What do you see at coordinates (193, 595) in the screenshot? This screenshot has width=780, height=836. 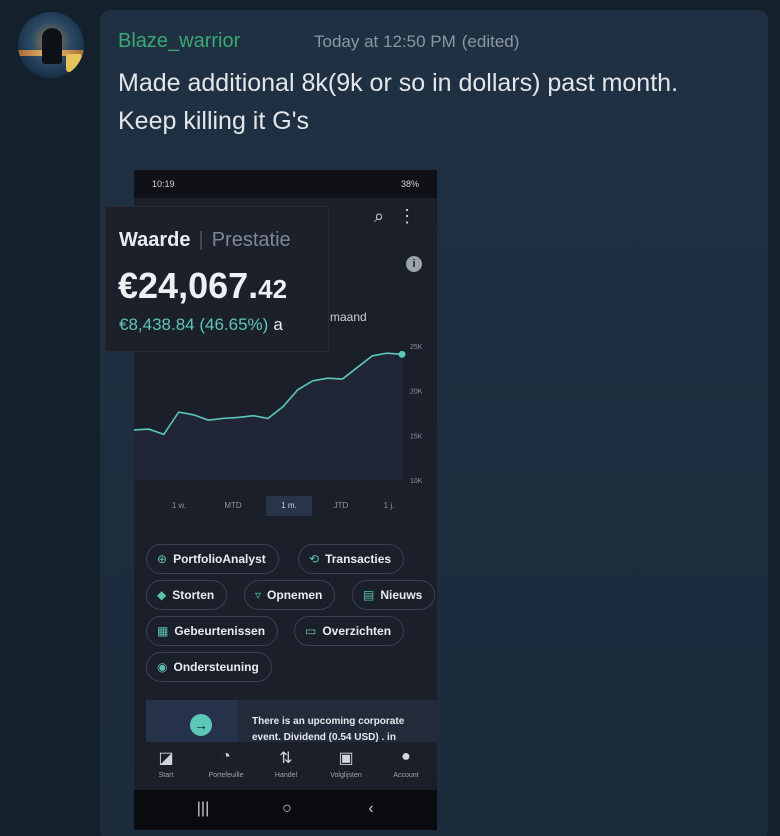 I see `action-chip-label: Storten` at bounding box center [193, 595].